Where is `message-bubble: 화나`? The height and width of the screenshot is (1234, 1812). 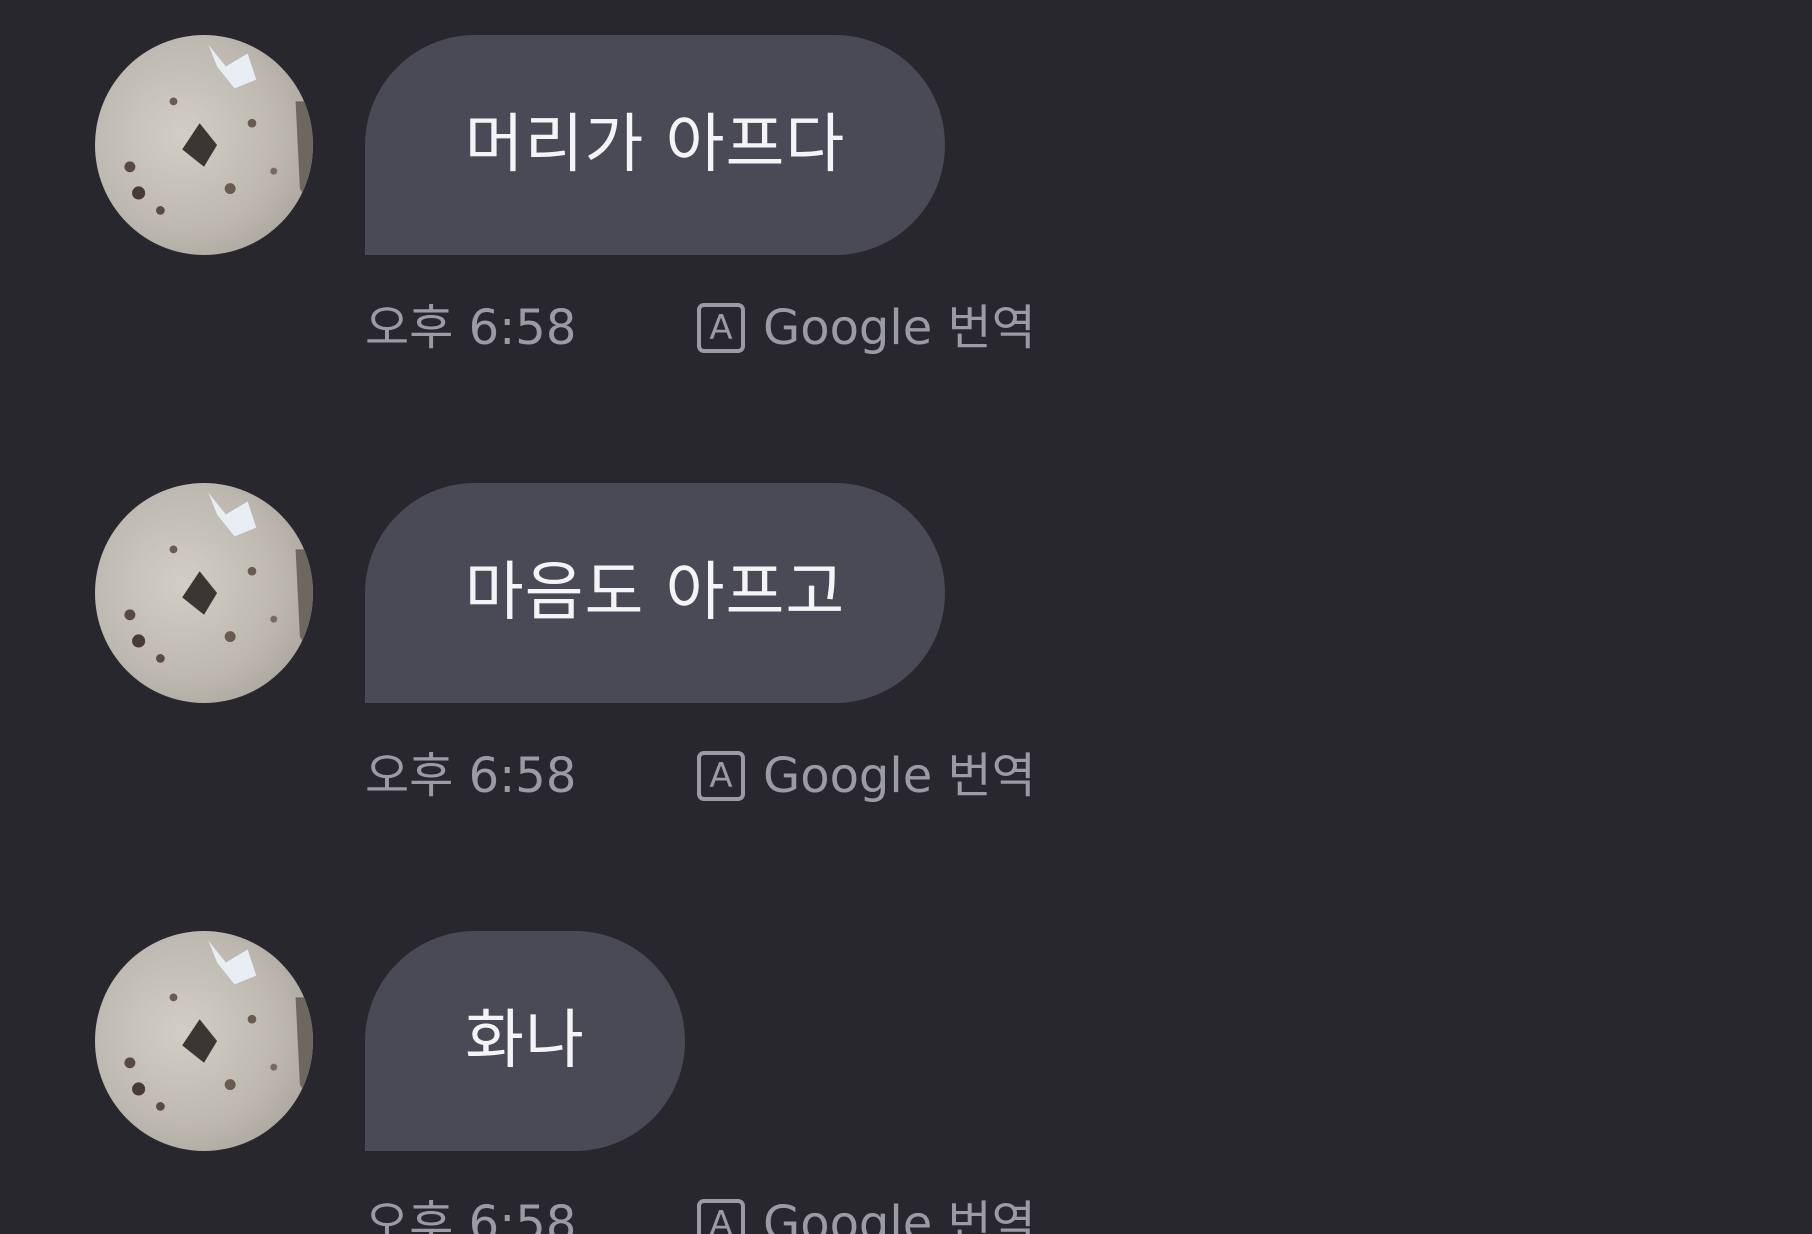
message-bubble: 화나 is located at coordinates (525, 1041).